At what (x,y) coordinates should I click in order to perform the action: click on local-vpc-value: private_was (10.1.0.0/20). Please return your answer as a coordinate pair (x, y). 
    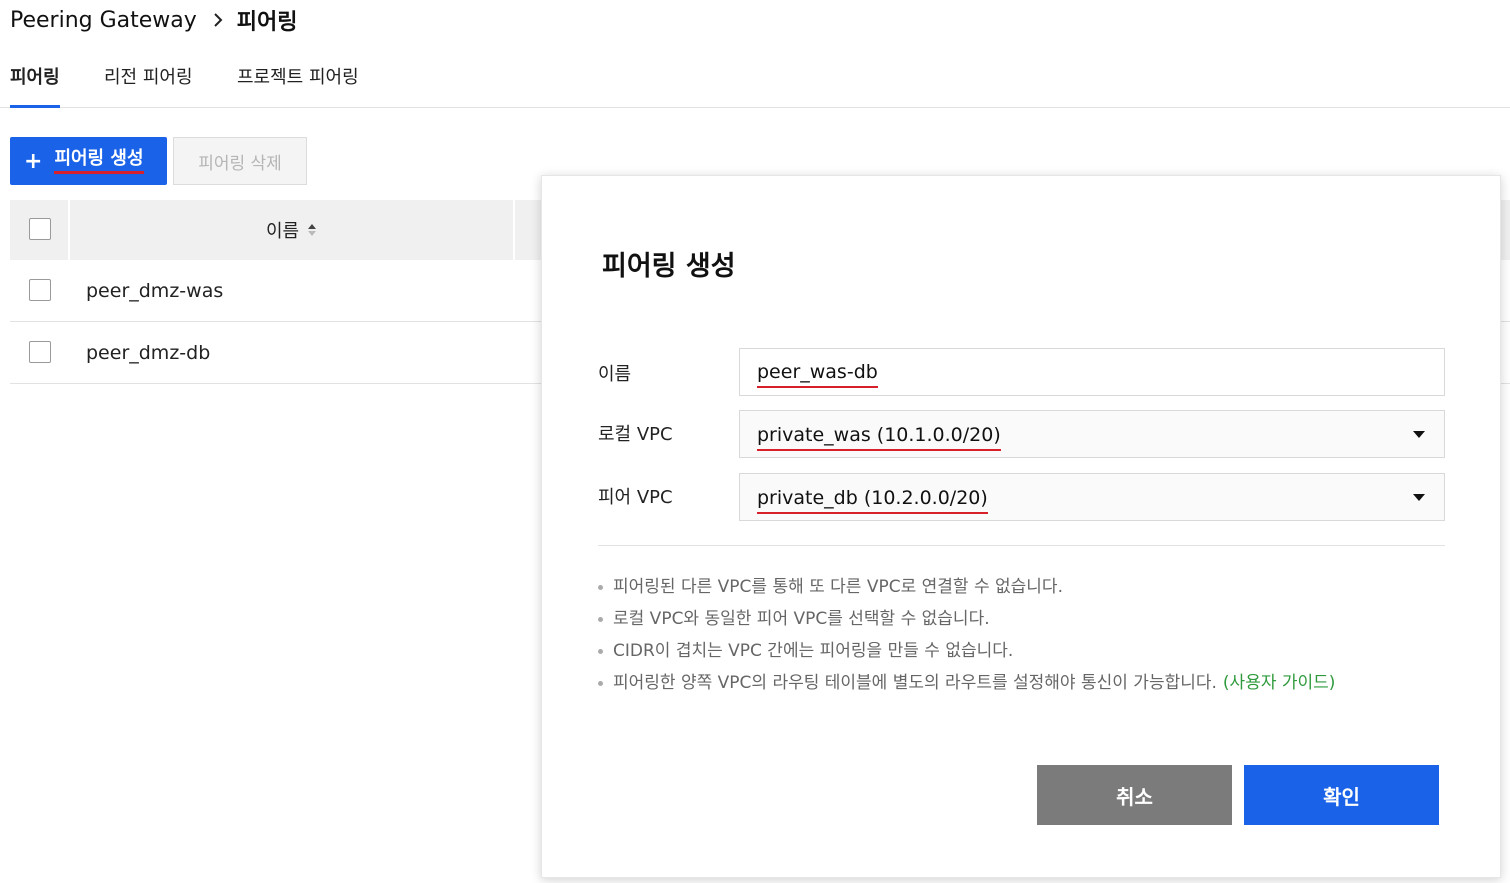
    Looking at the image, I should click on (879, 436).